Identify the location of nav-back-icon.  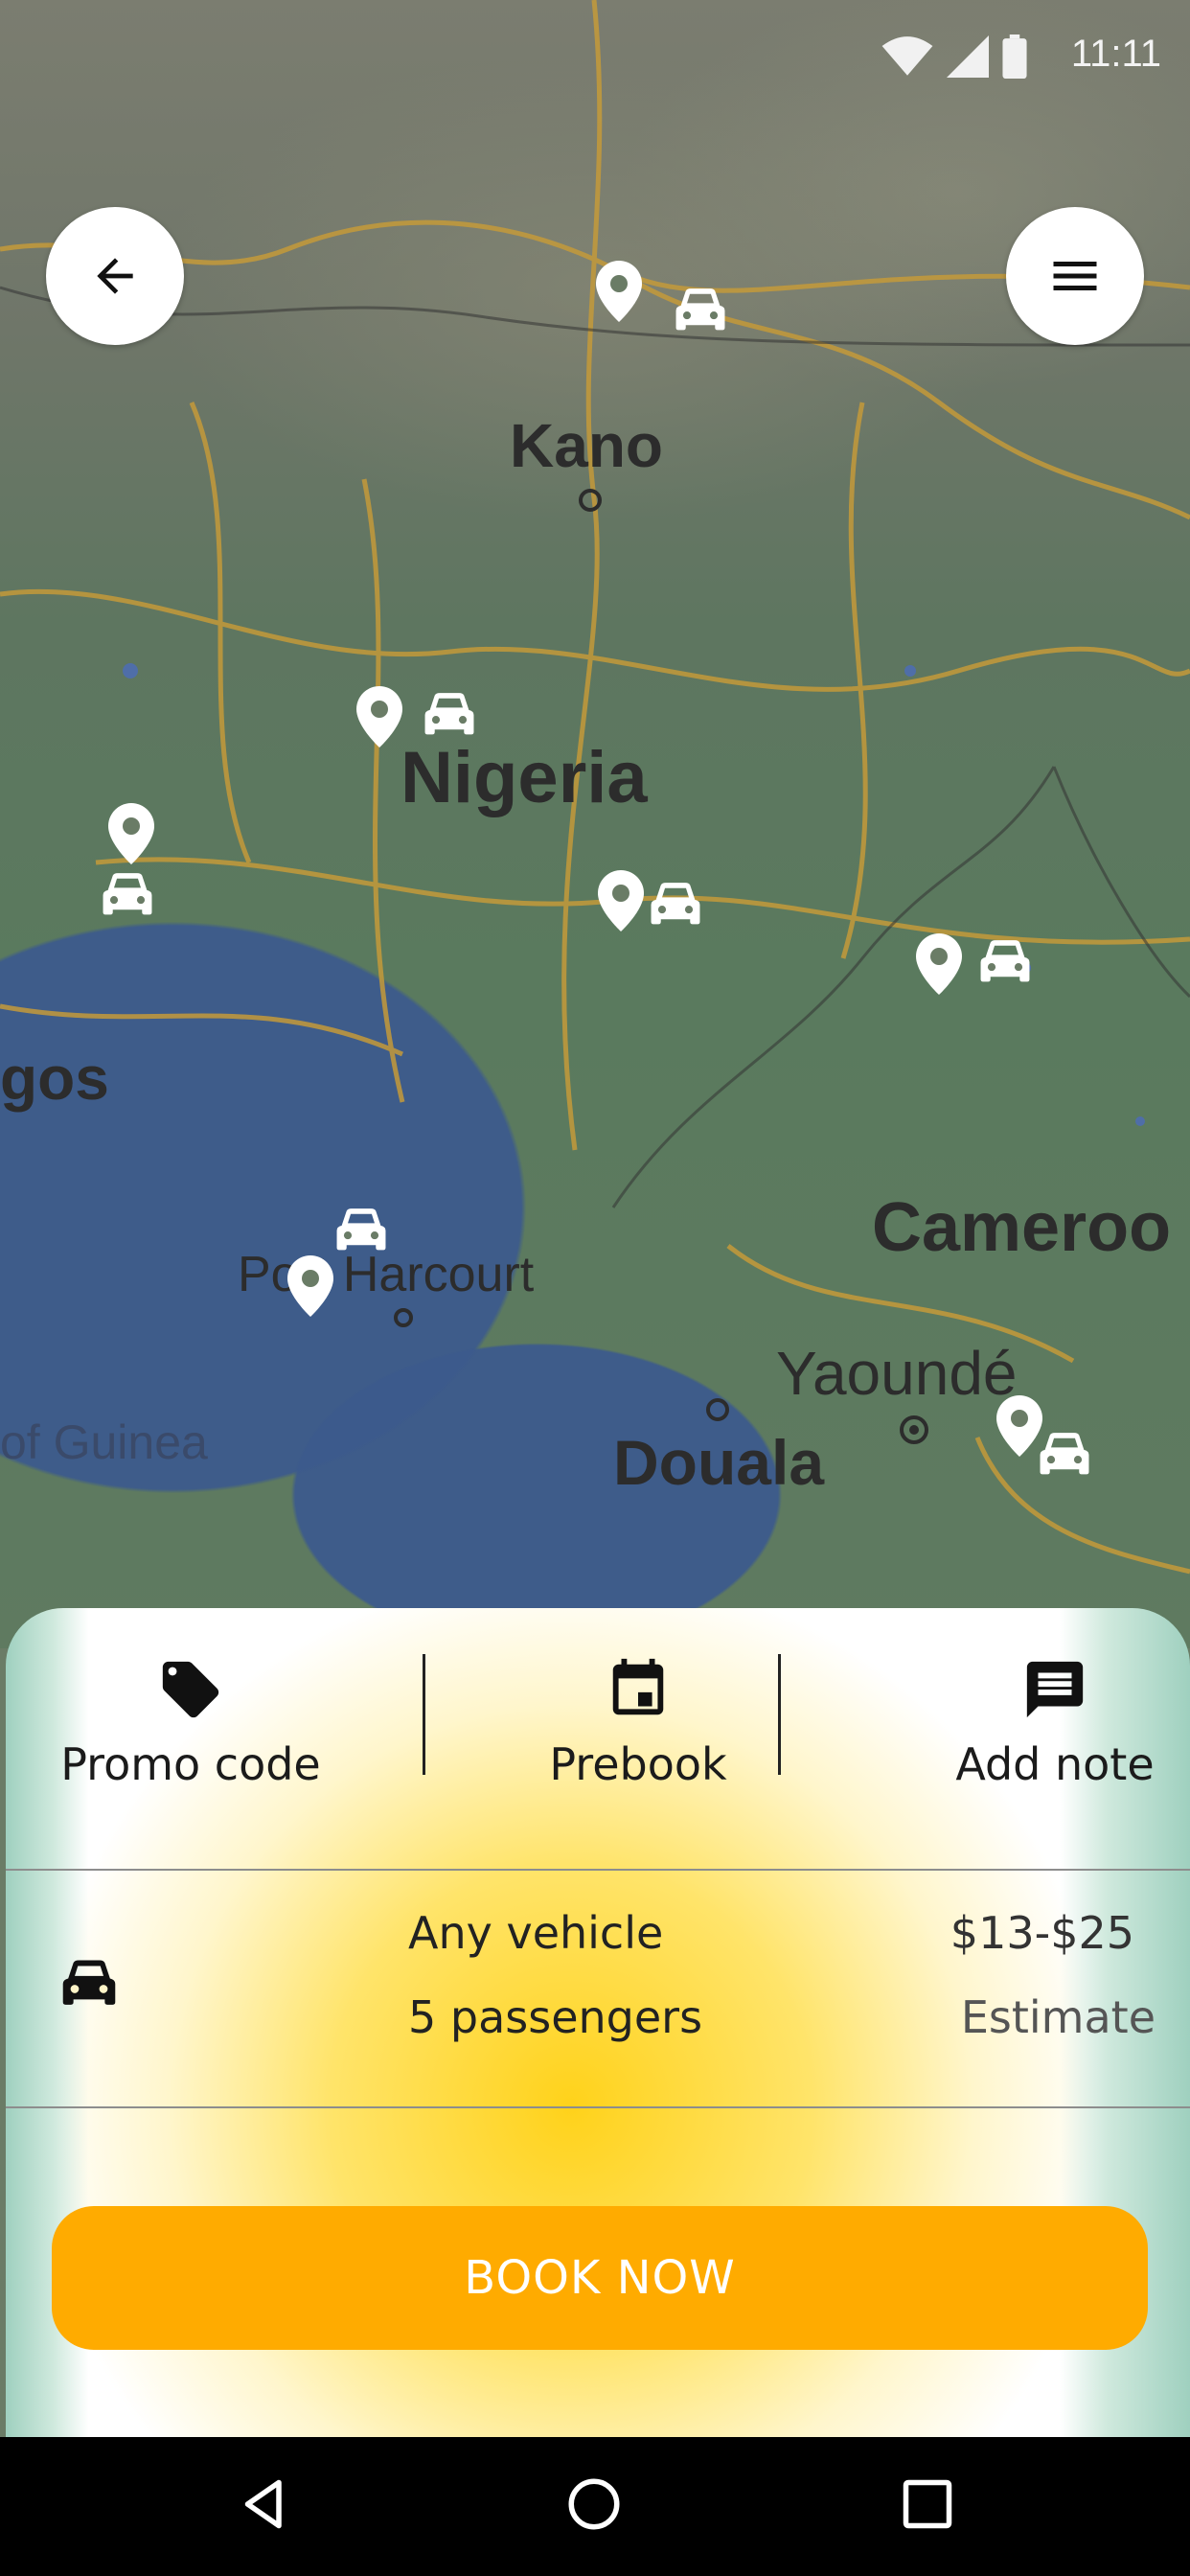
(263, 2504).